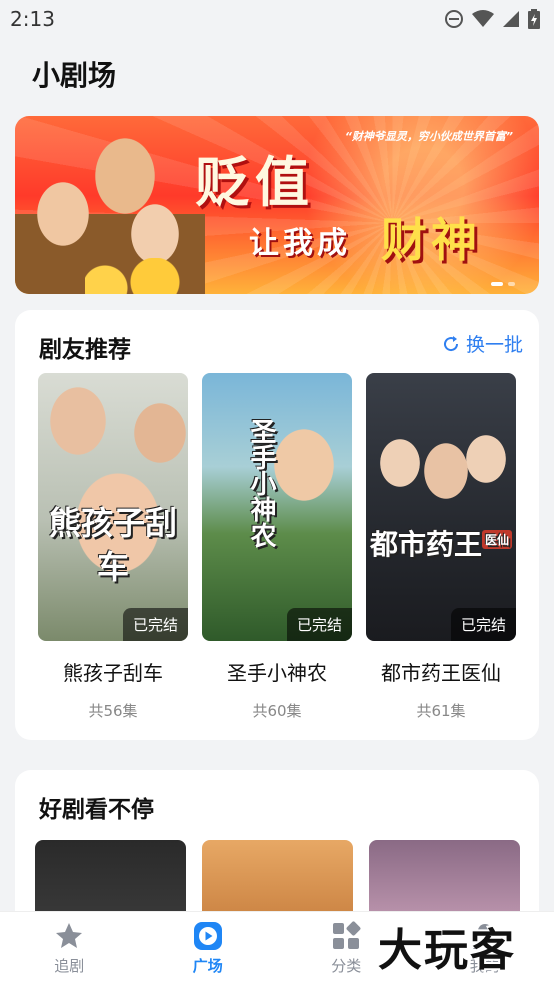  I want to click on recommend-title: 剧友推荐, so click(85, 350).